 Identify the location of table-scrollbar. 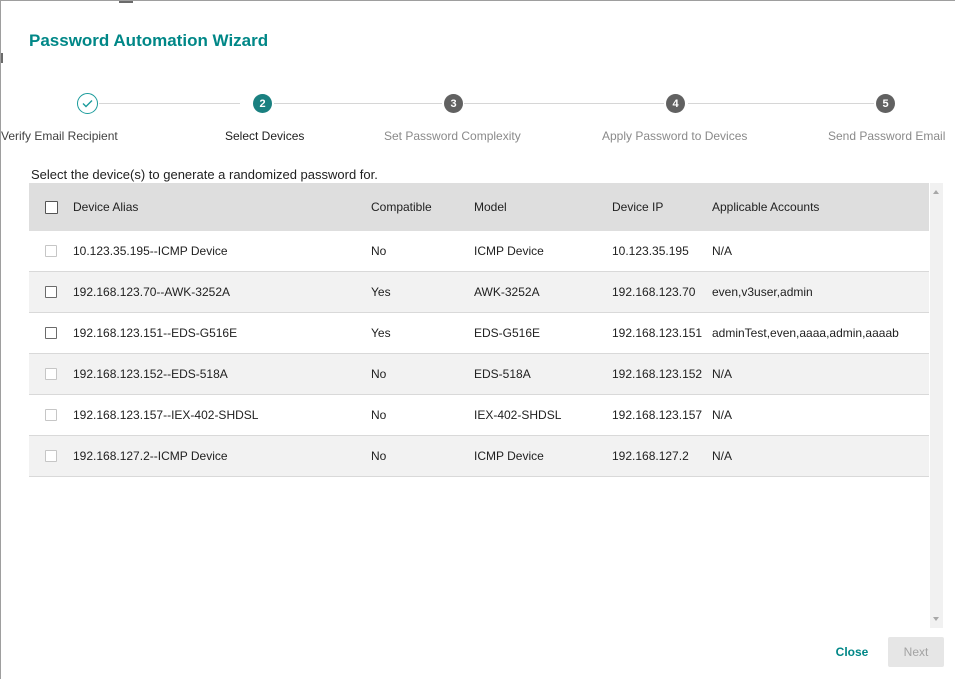
(936, 405).